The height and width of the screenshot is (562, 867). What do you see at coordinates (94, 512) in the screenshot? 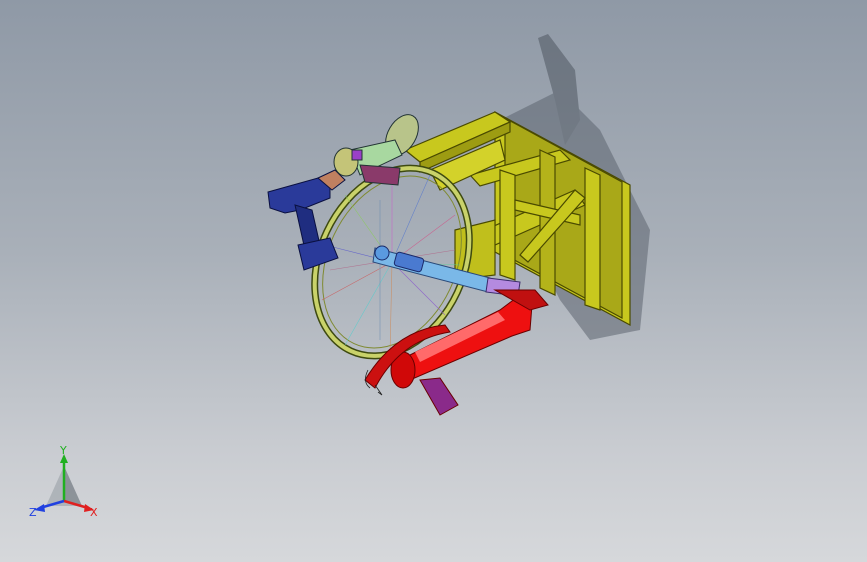
I see `x-axis-label: X` at bounding box center [94, 512].